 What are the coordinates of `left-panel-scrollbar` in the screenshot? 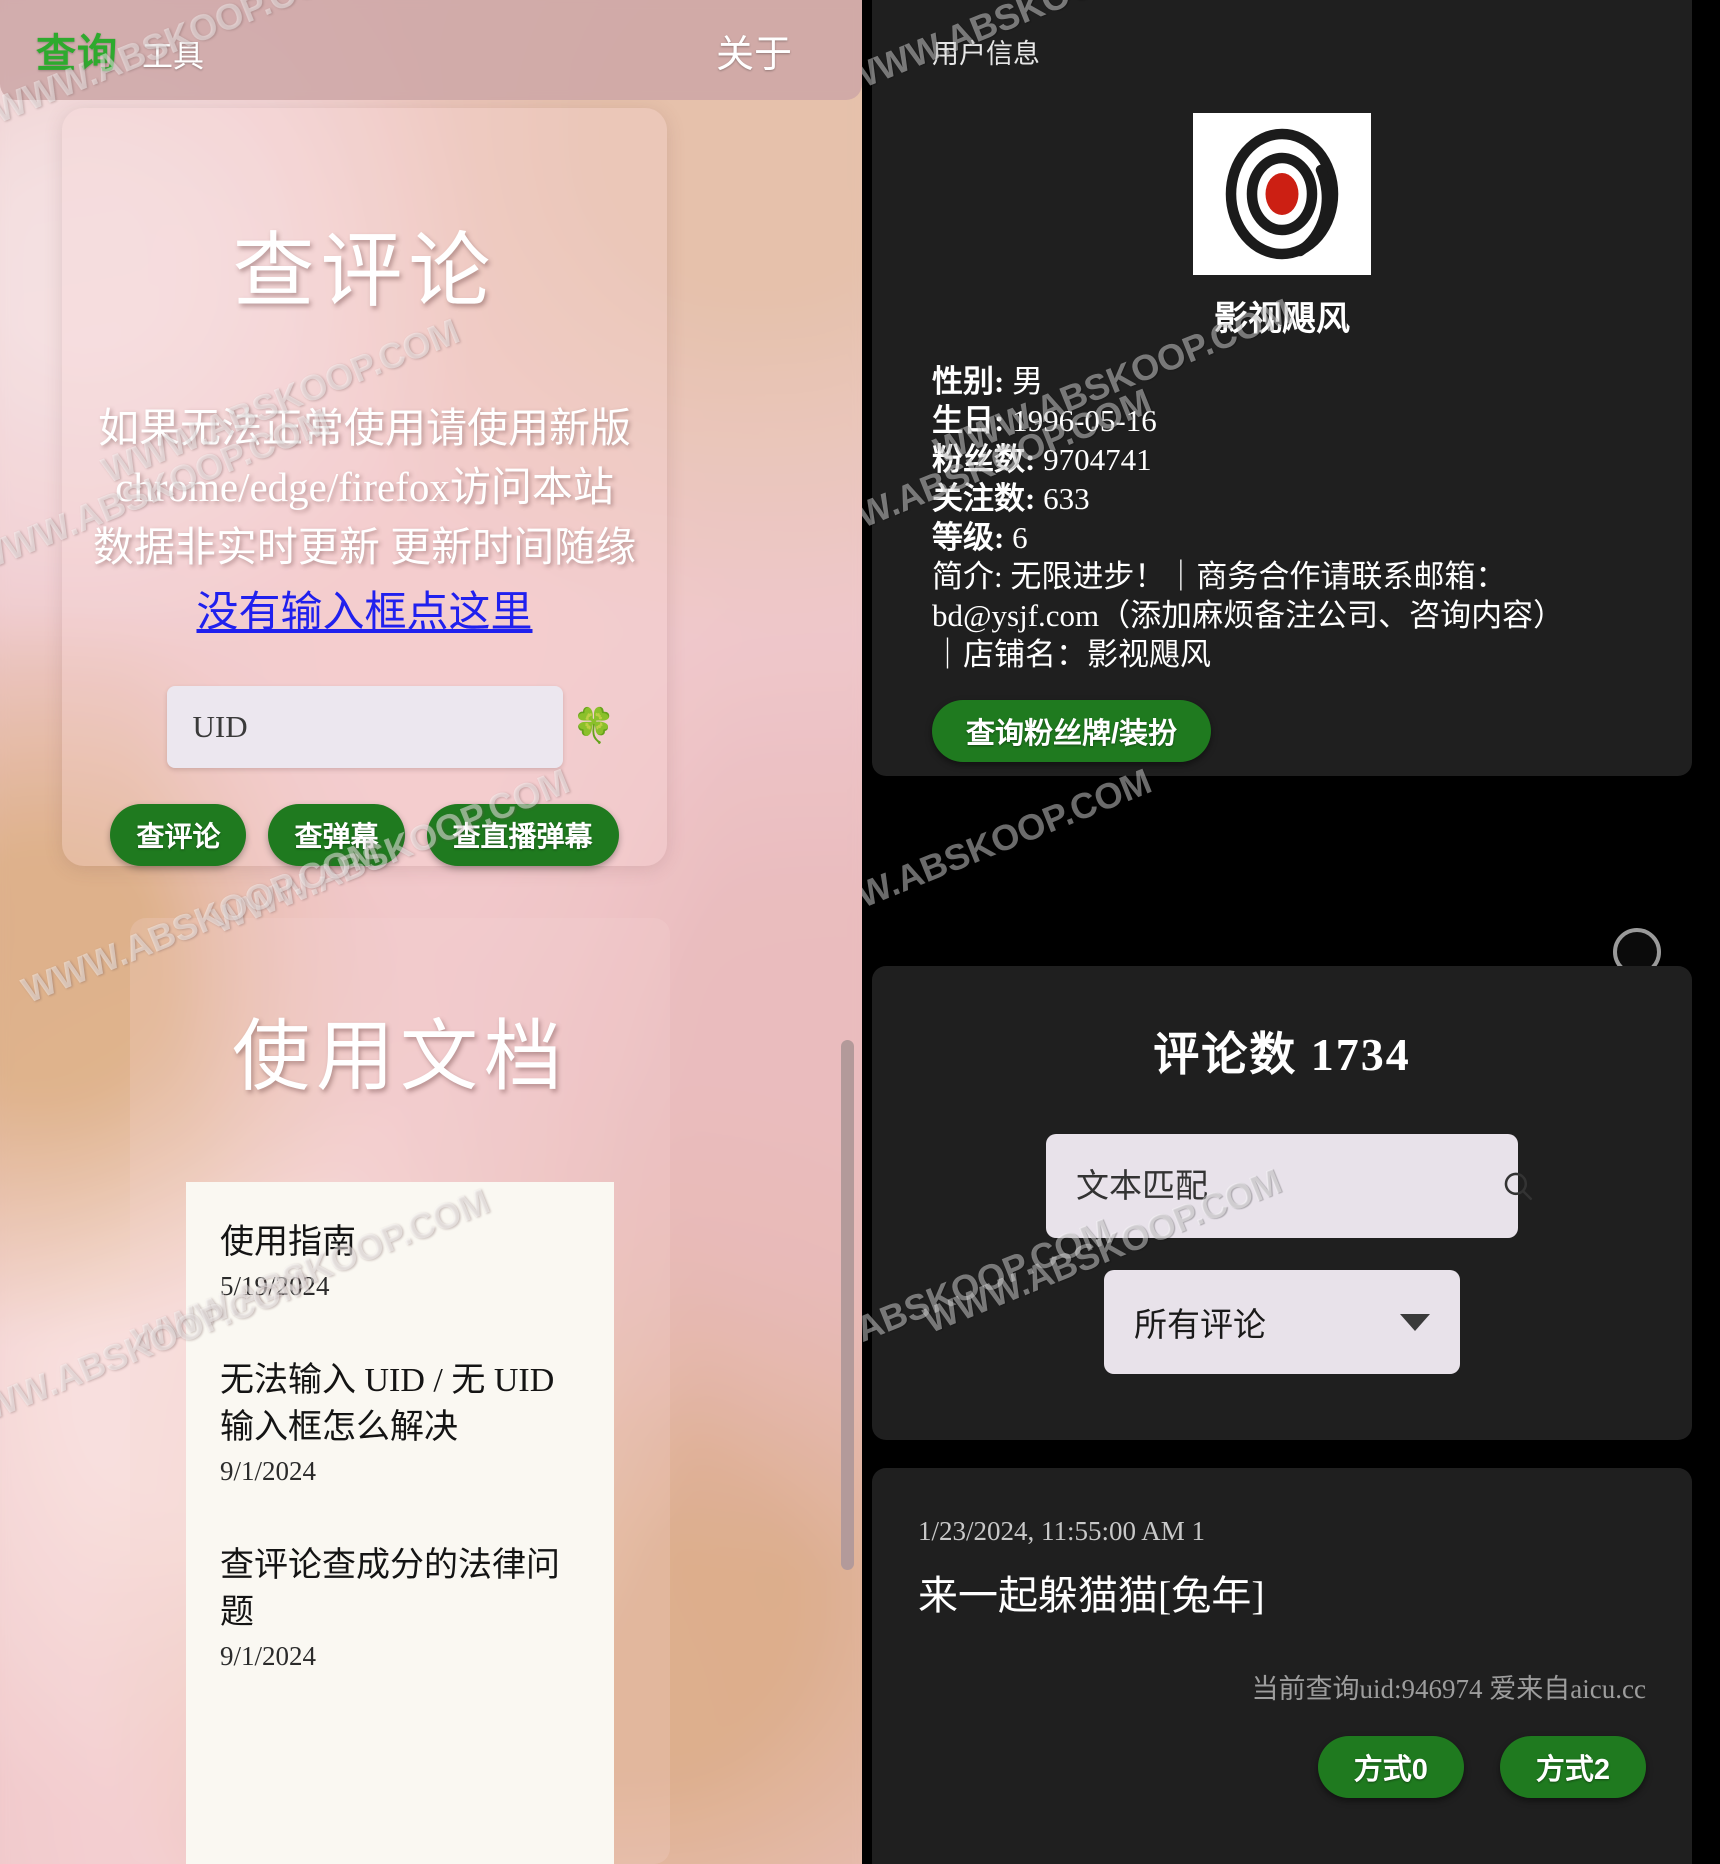 It's located at (847, 1305).